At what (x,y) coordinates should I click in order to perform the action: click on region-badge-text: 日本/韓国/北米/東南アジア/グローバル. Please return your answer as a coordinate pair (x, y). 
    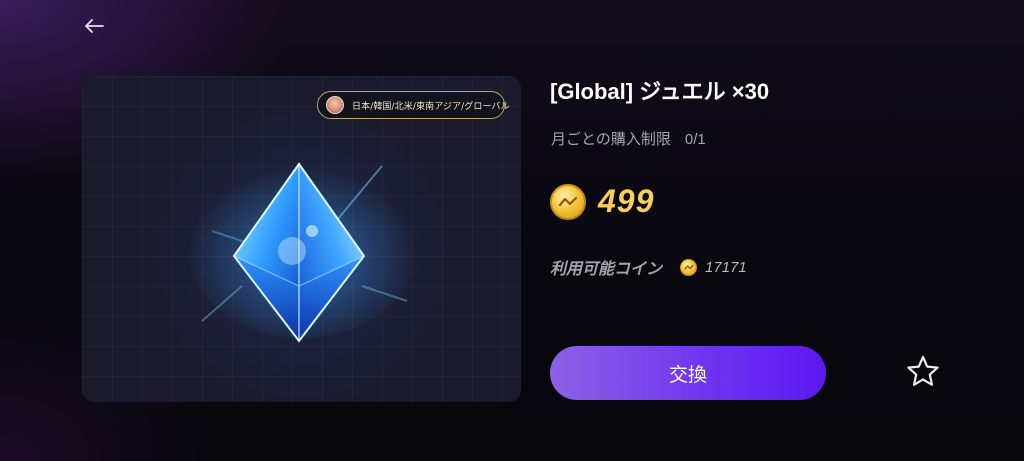
    Looking at the image, I should click on (431, 106).